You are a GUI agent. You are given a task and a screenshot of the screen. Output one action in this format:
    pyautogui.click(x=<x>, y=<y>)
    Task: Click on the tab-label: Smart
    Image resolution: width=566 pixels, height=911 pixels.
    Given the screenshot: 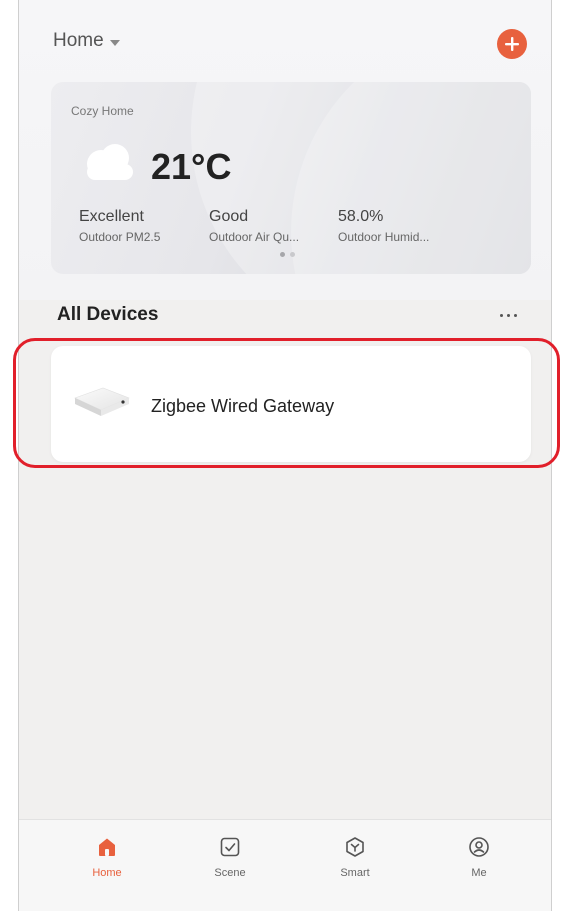 What is the action you would take?
    pyautogui.click(x=355, y=873)
    